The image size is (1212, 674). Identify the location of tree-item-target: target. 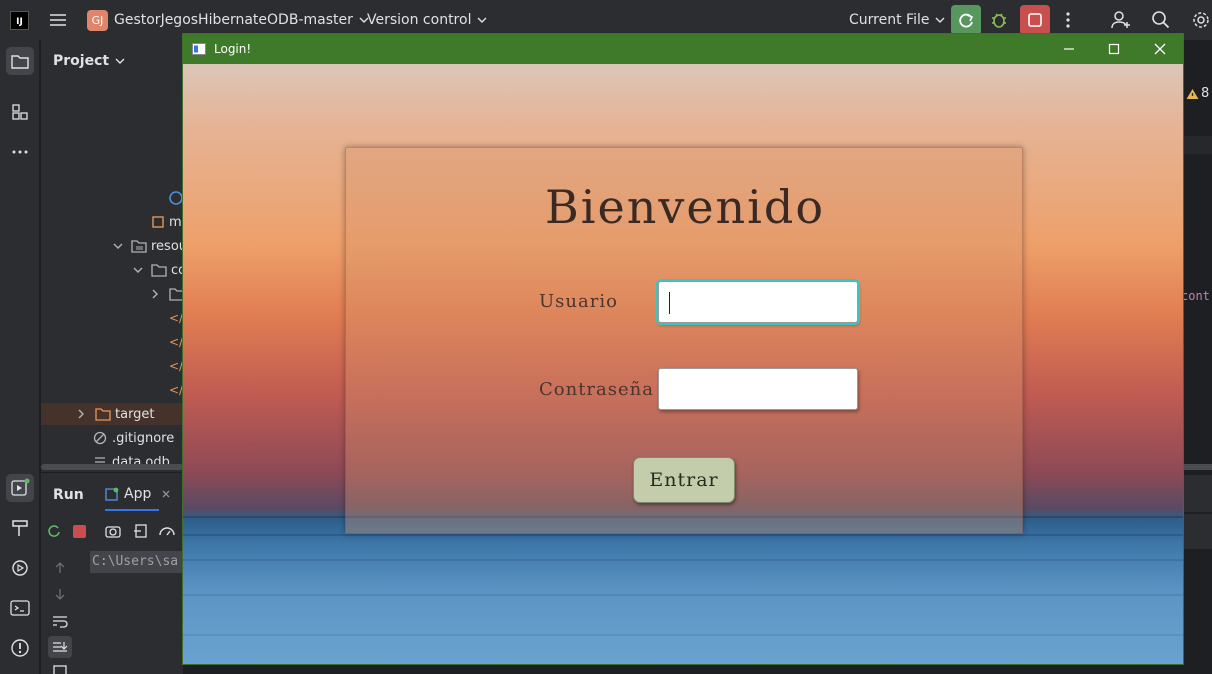
(112, 414).